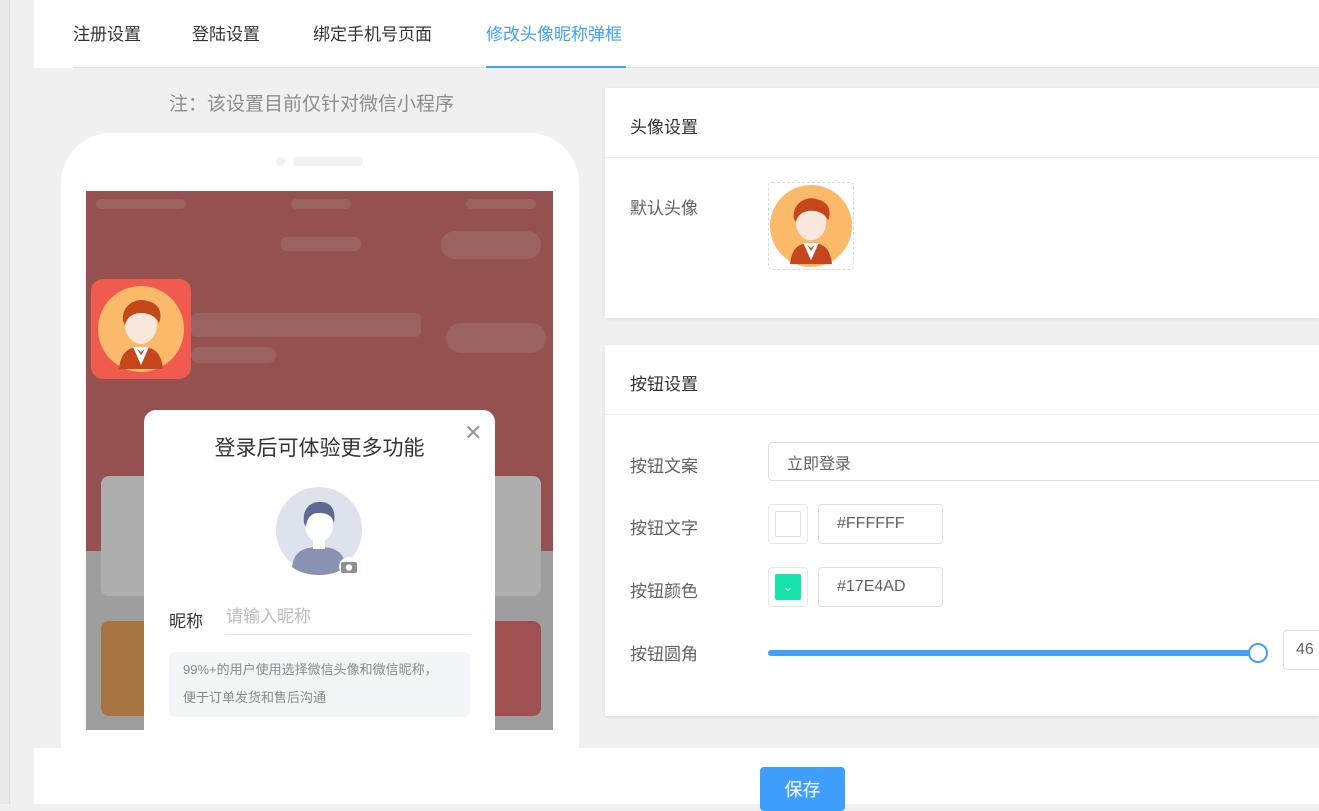  Describe the element at coordinates (312, 104) in the screenshot. I see `note-text: 注：该设置目前仅针对微信小程序` at that location.